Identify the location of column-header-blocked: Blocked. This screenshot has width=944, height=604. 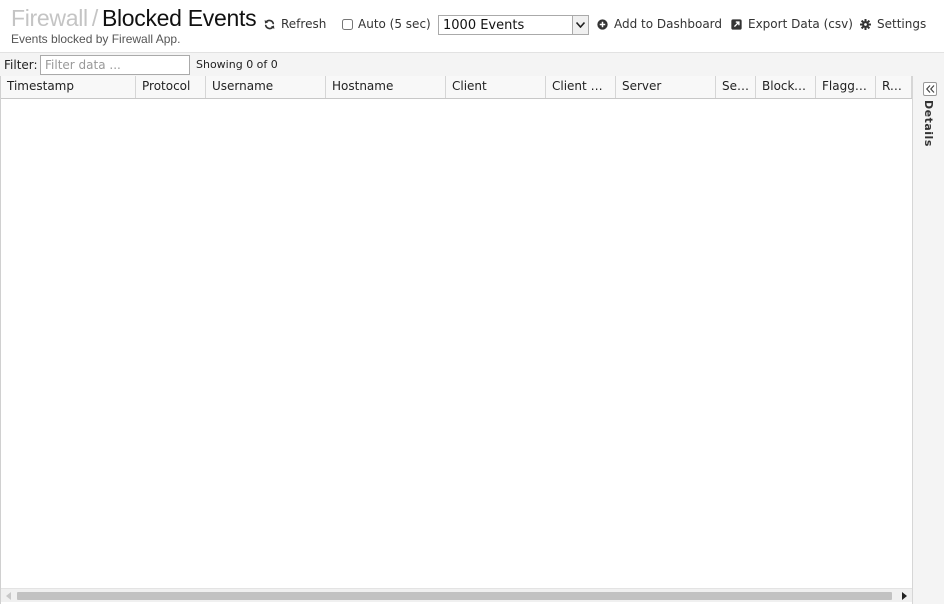
(786, 87).